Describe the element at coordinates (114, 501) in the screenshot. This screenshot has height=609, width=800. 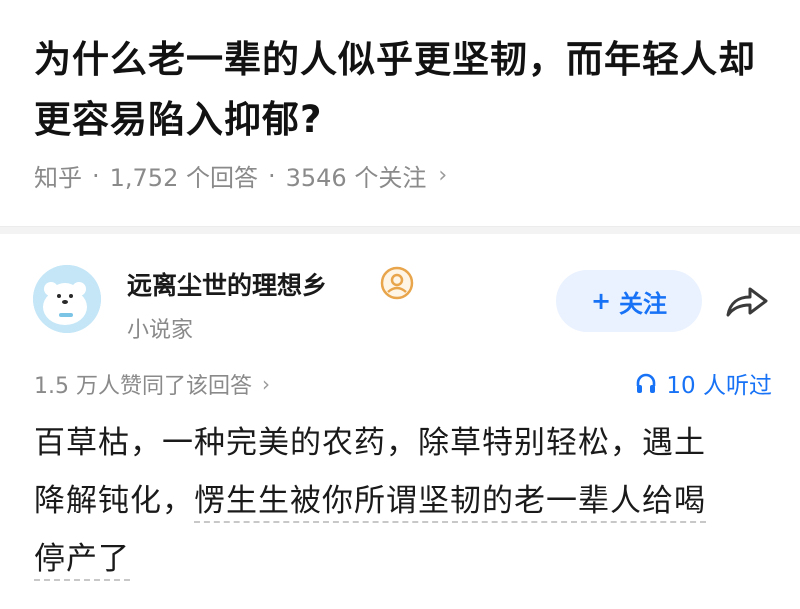
I see `answer-text: 降解钝化，` at that location.